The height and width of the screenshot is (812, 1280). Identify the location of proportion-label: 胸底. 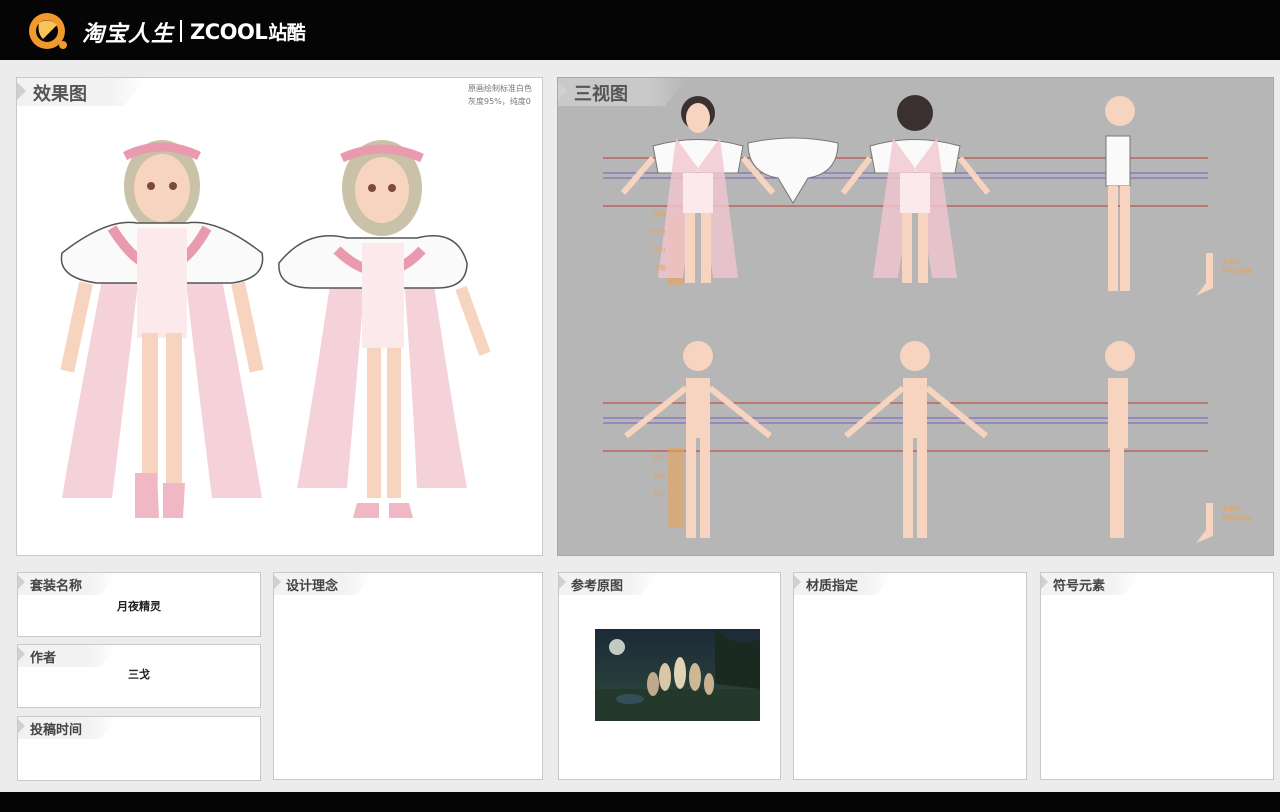
(659, 476).